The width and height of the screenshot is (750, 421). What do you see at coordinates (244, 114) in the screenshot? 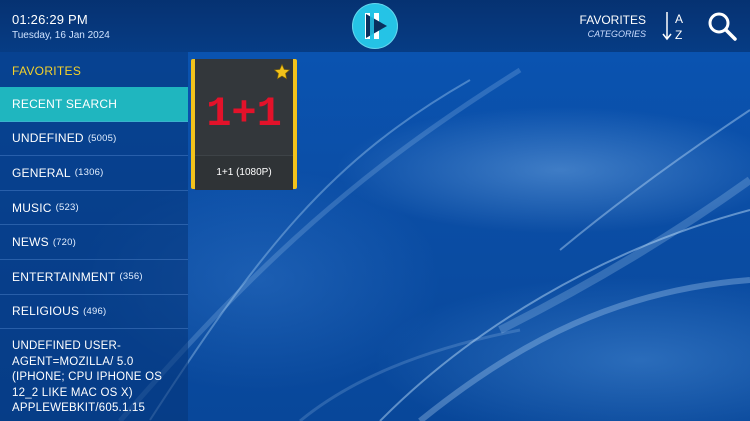
I see `channel-logo-text: 1+1` at bounding box center [244, 114].